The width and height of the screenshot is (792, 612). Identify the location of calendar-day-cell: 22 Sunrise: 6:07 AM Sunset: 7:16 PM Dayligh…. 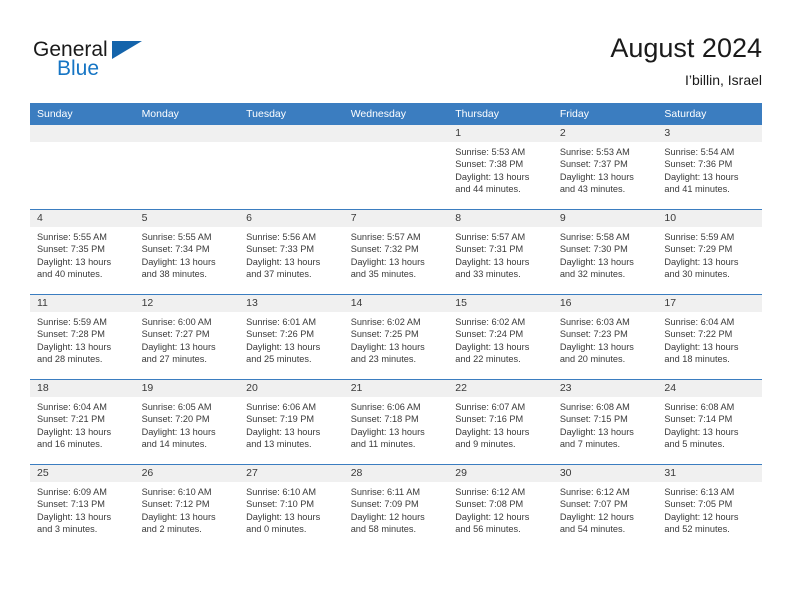
(500, 422).